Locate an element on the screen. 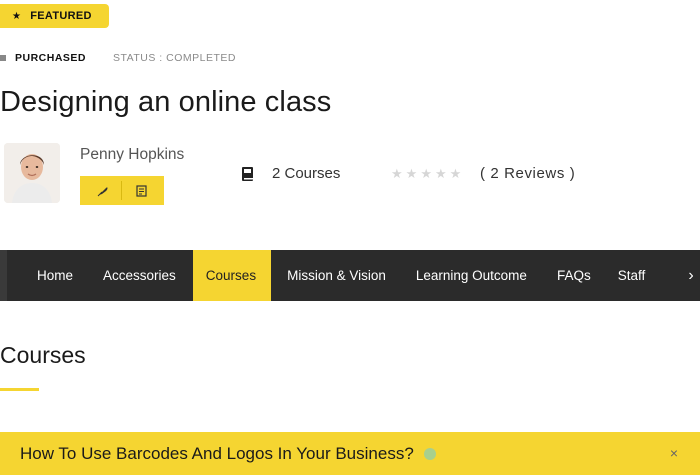 The image size is (700, 475). feather-icon is located at coordinates (103, 190).